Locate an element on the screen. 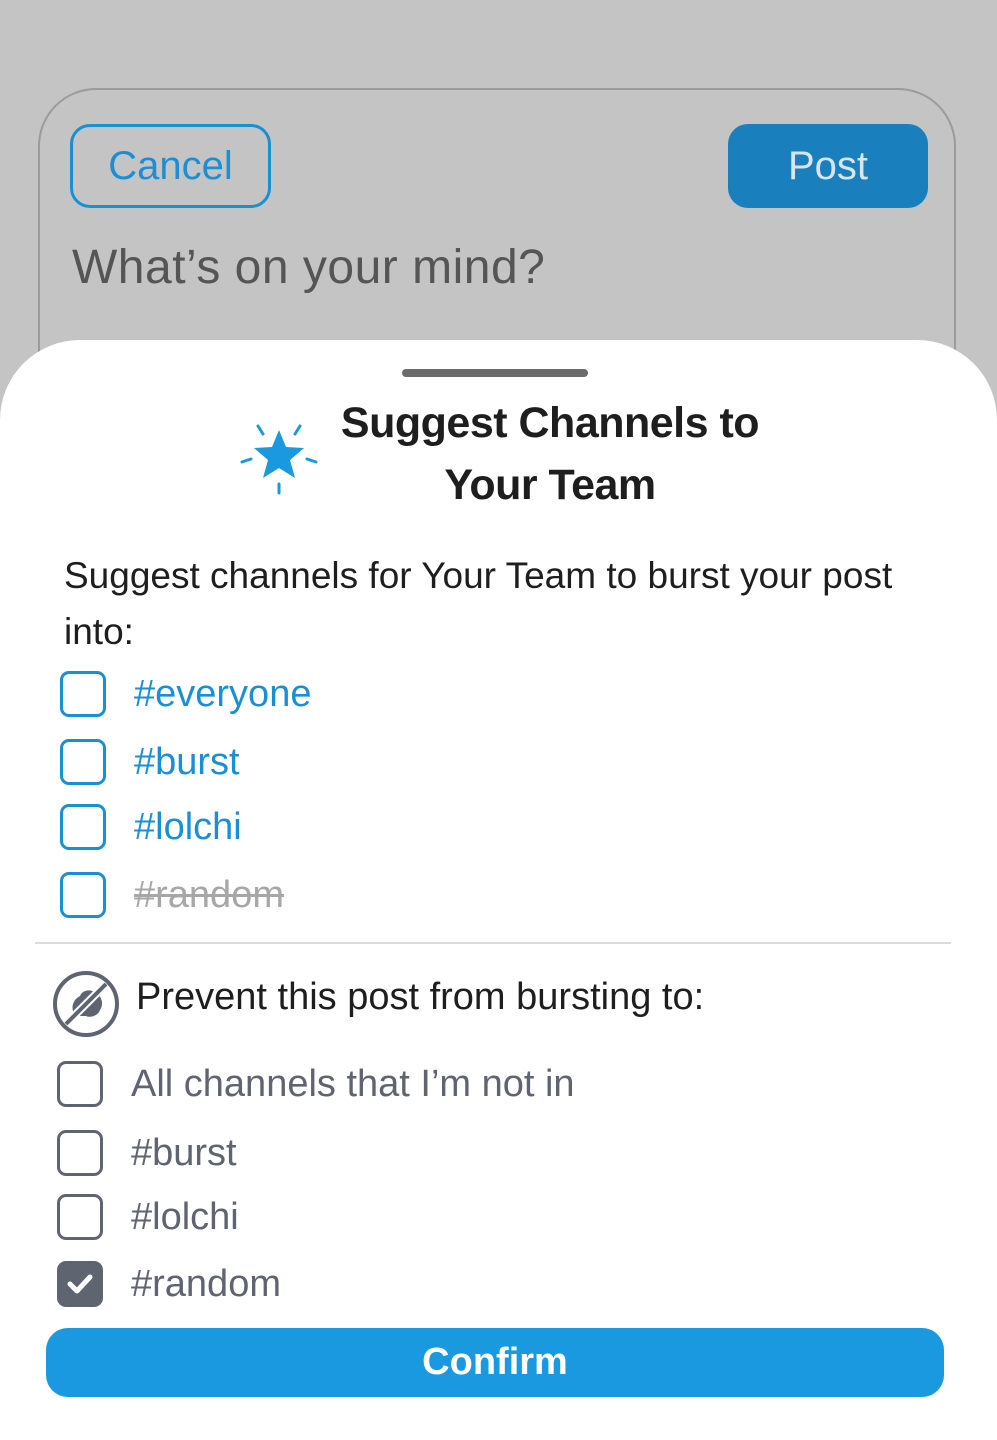 Image resolution: width=997 pixels, height=1440 pixels. suggest-option-burst: #burst is located at coordinates (150, 762).